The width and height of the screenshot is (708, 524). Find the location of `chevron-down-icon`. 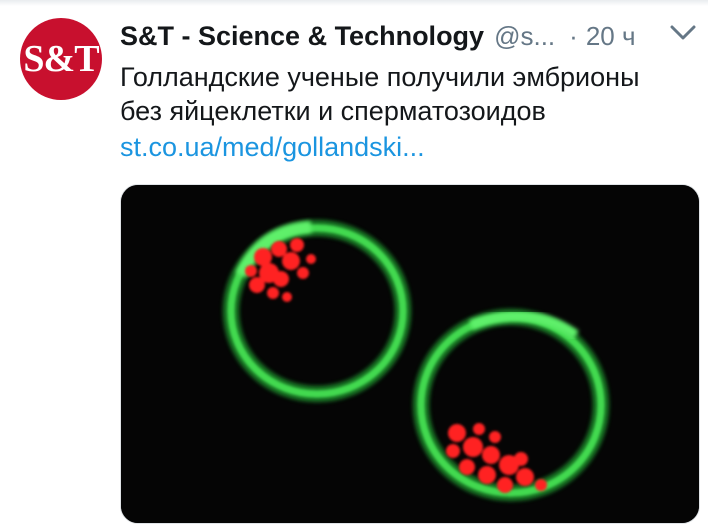

chevron-down-icon is located at coordinates (683, 32).